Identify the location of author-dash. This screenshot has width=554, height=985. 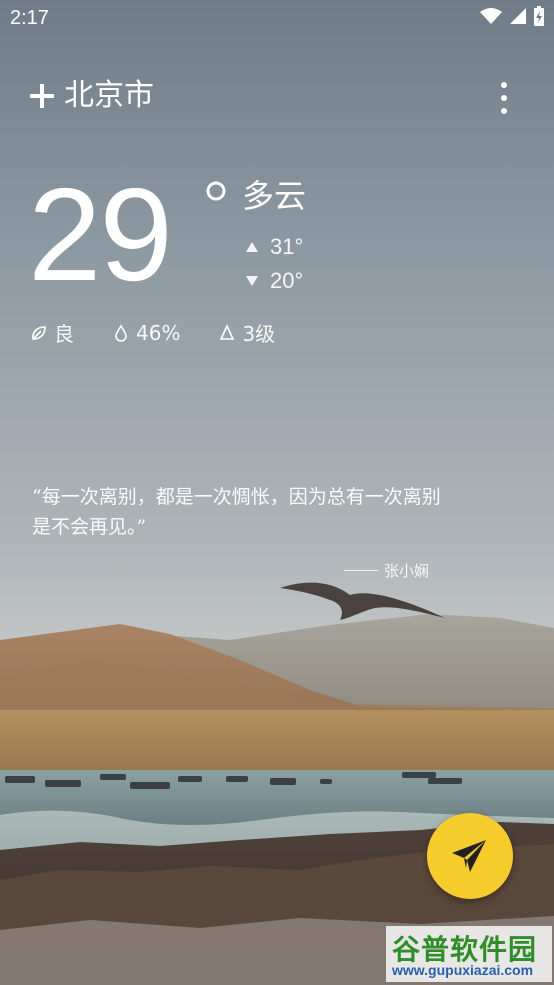
(361, 570).